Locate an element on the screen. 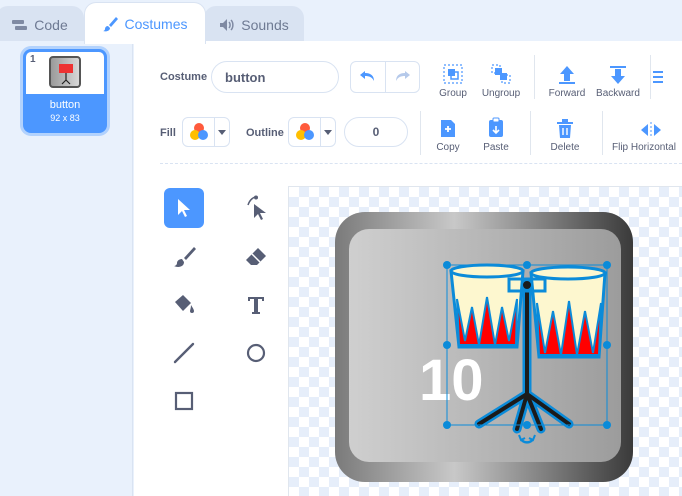 This screenshot has width=682, height=496. redo-icon is located at coordinates (403, 76).